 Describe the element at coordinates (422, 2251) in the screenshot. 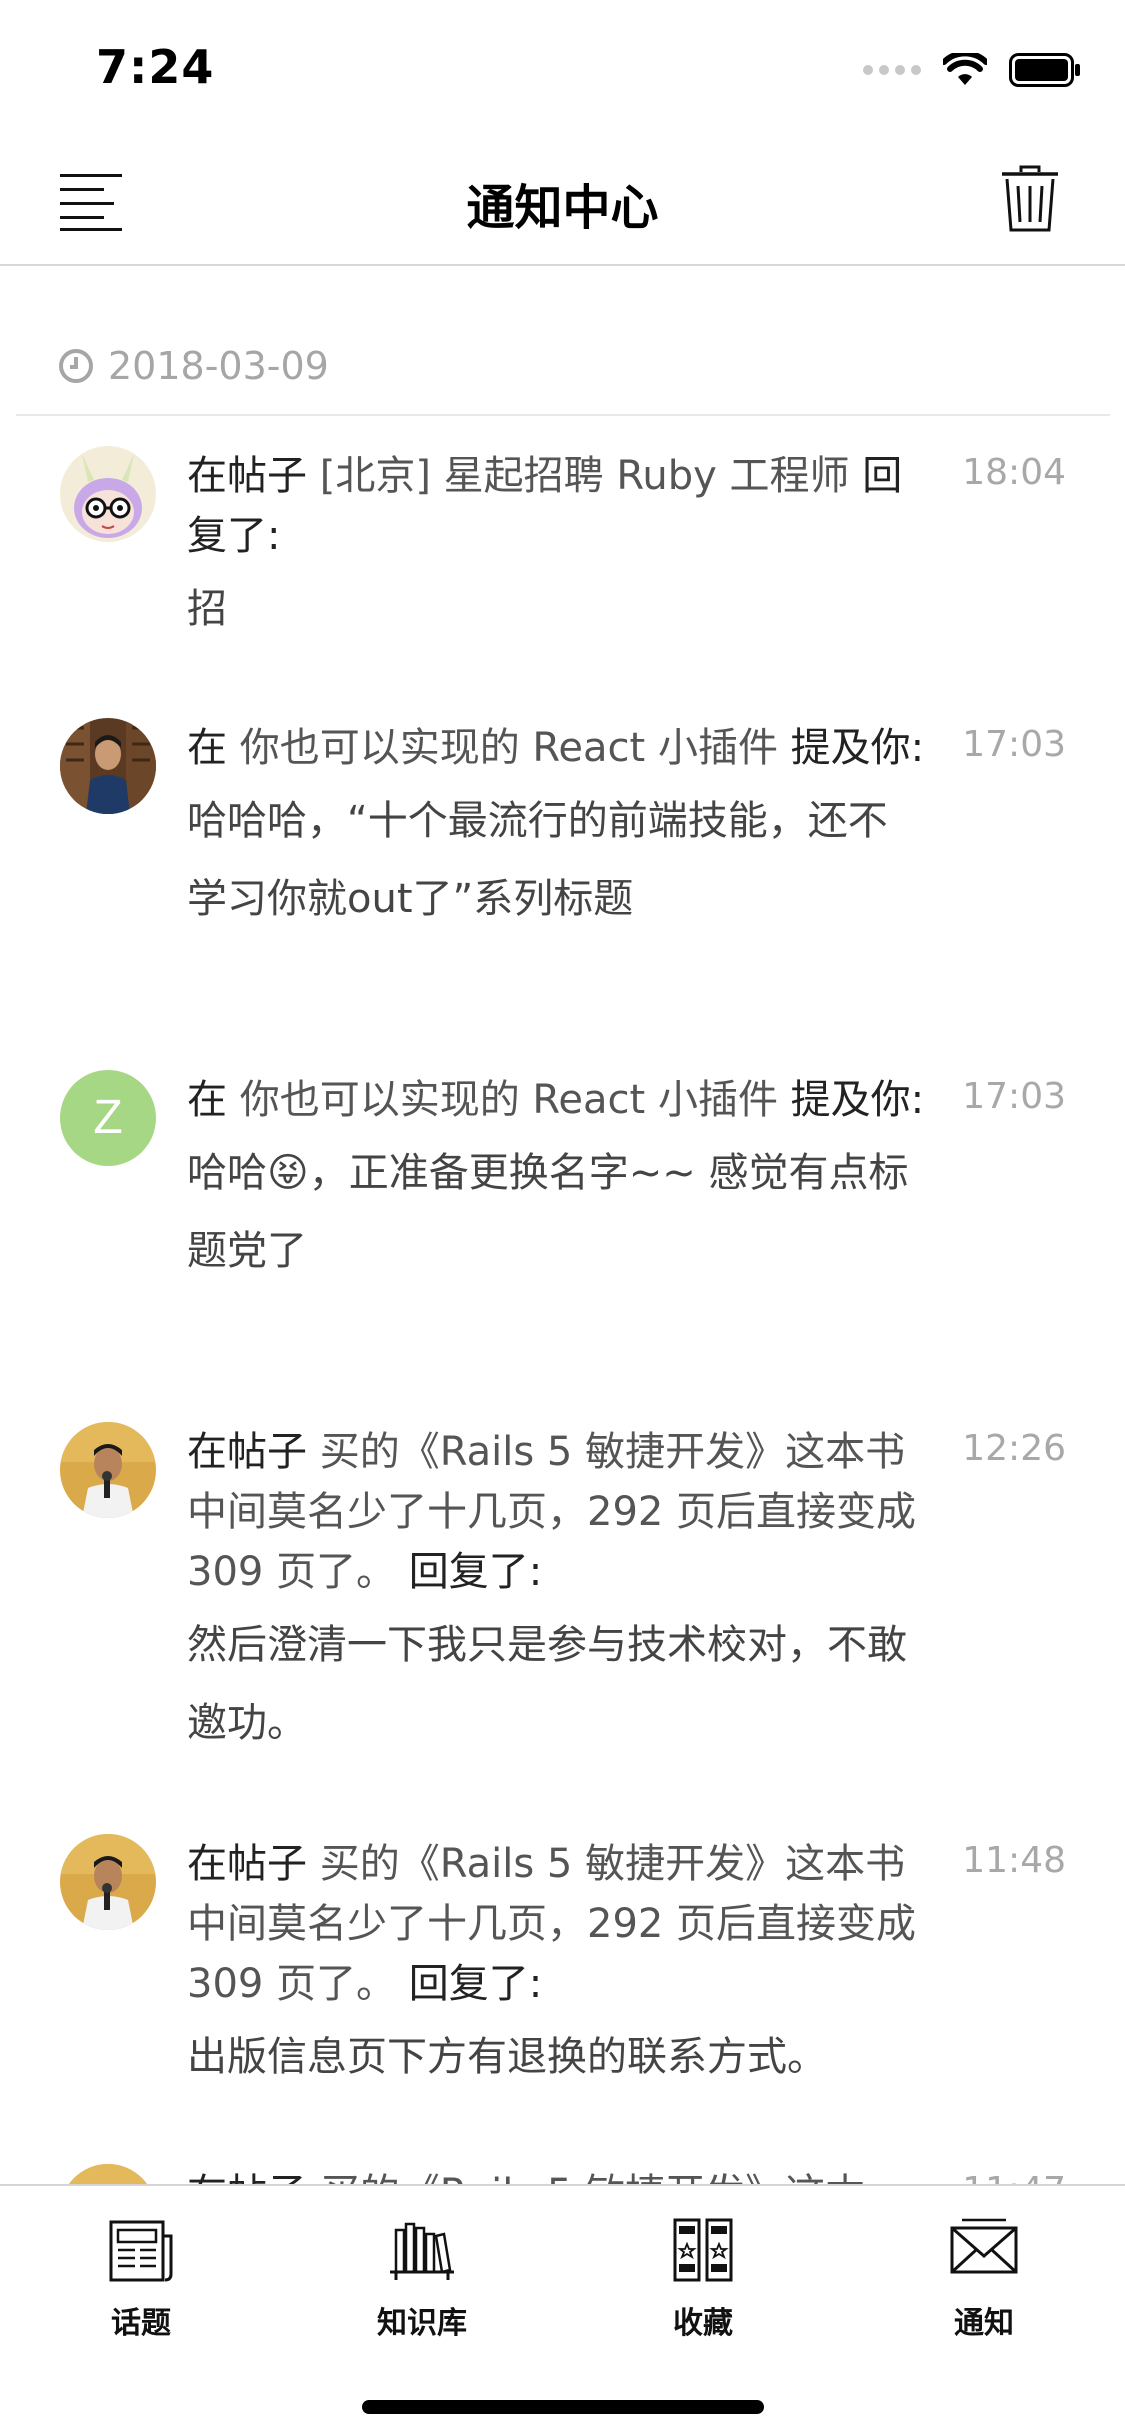

I see `bookshelf-icon` at that location.